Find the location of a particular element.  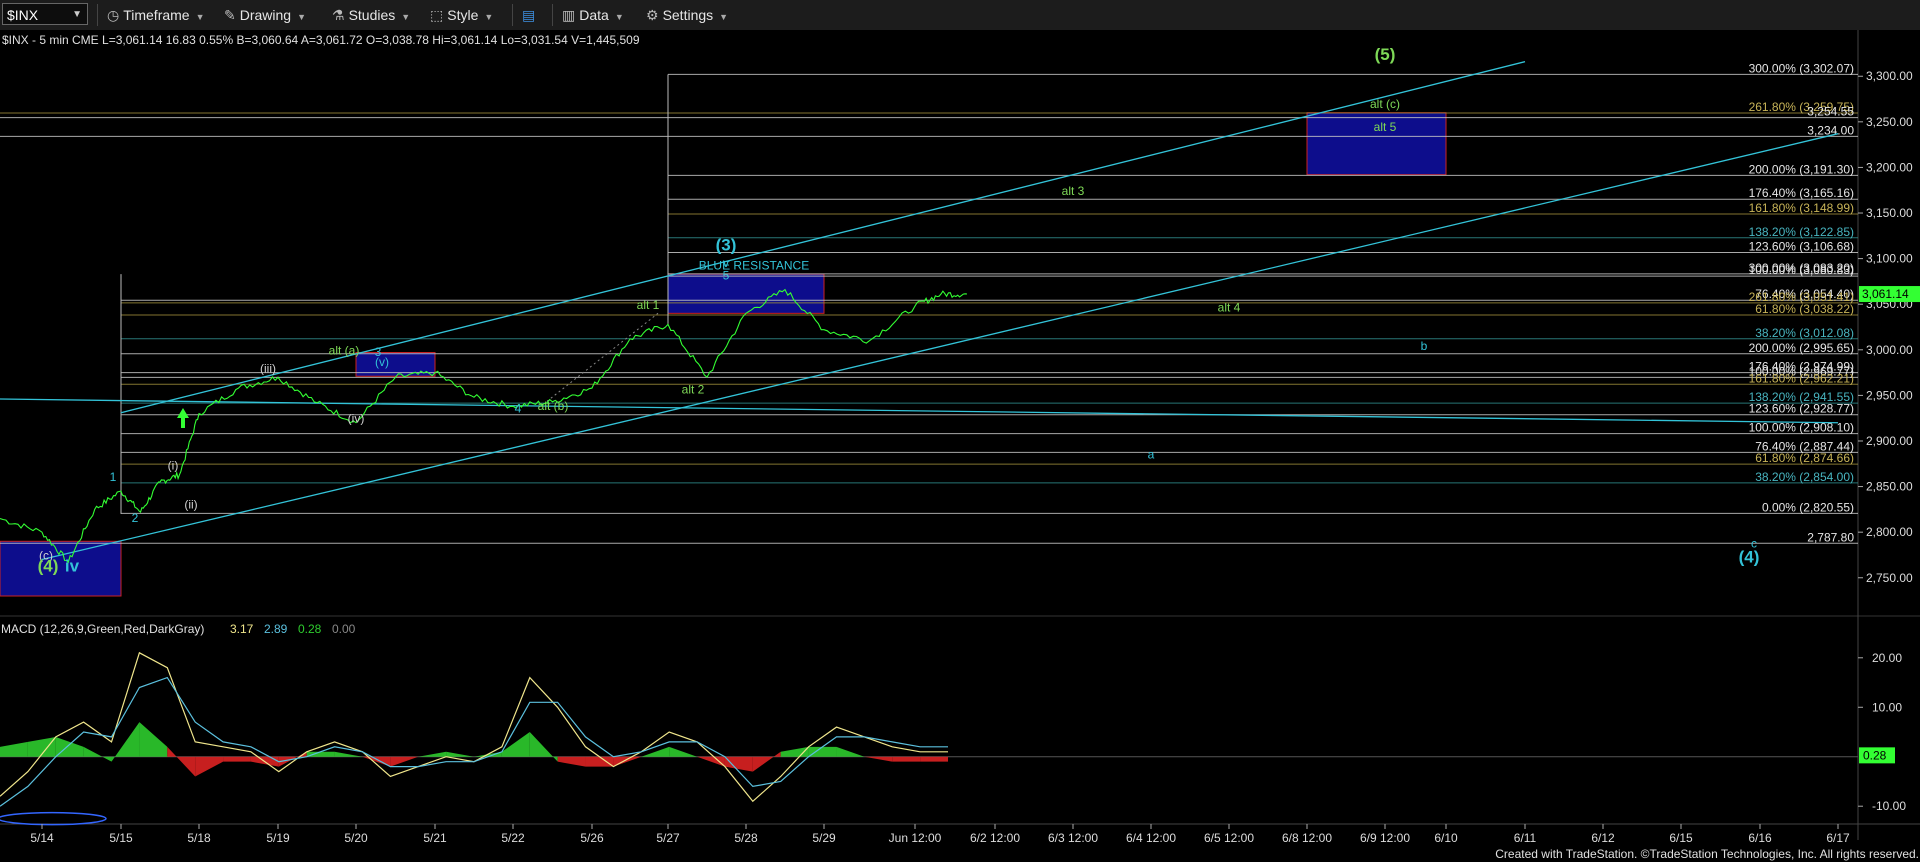

x-tick-label: 6/2 12:00 is located at coordinates (995, 838).